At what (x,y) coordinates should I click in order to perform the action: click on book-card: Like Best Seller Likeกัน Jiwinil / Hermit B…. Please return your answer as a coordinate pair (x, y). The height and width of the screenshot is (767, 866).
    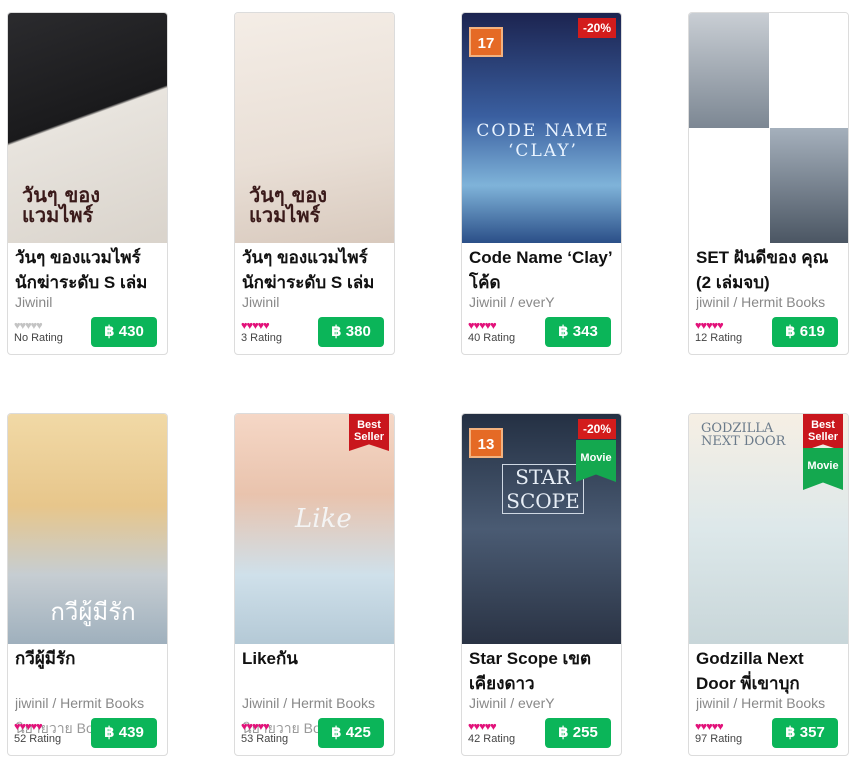
    Looking at the image, I should click on (314, 584).